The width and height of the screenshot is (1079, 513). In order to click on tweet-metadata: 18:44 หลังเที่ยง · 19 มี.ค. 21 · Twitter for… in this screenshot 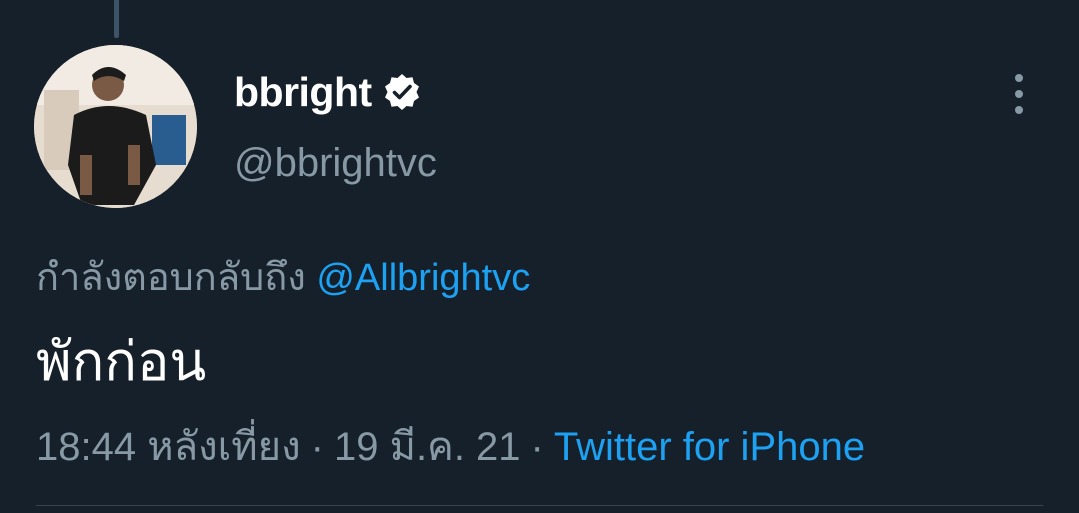, I will do `click(450, 446)`.